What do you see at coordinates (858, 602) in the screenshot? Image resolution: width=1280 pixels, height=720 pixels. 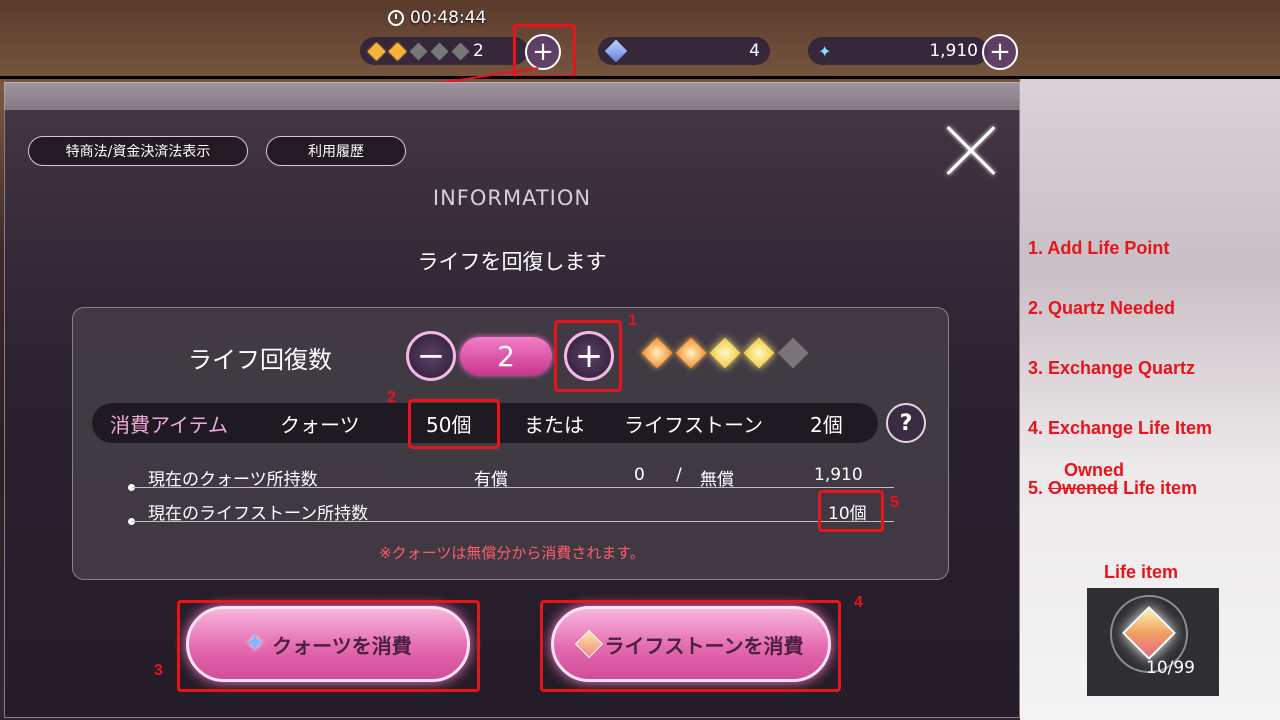 I see `annotation-number-4: 4` at bounding box center [858, 602].